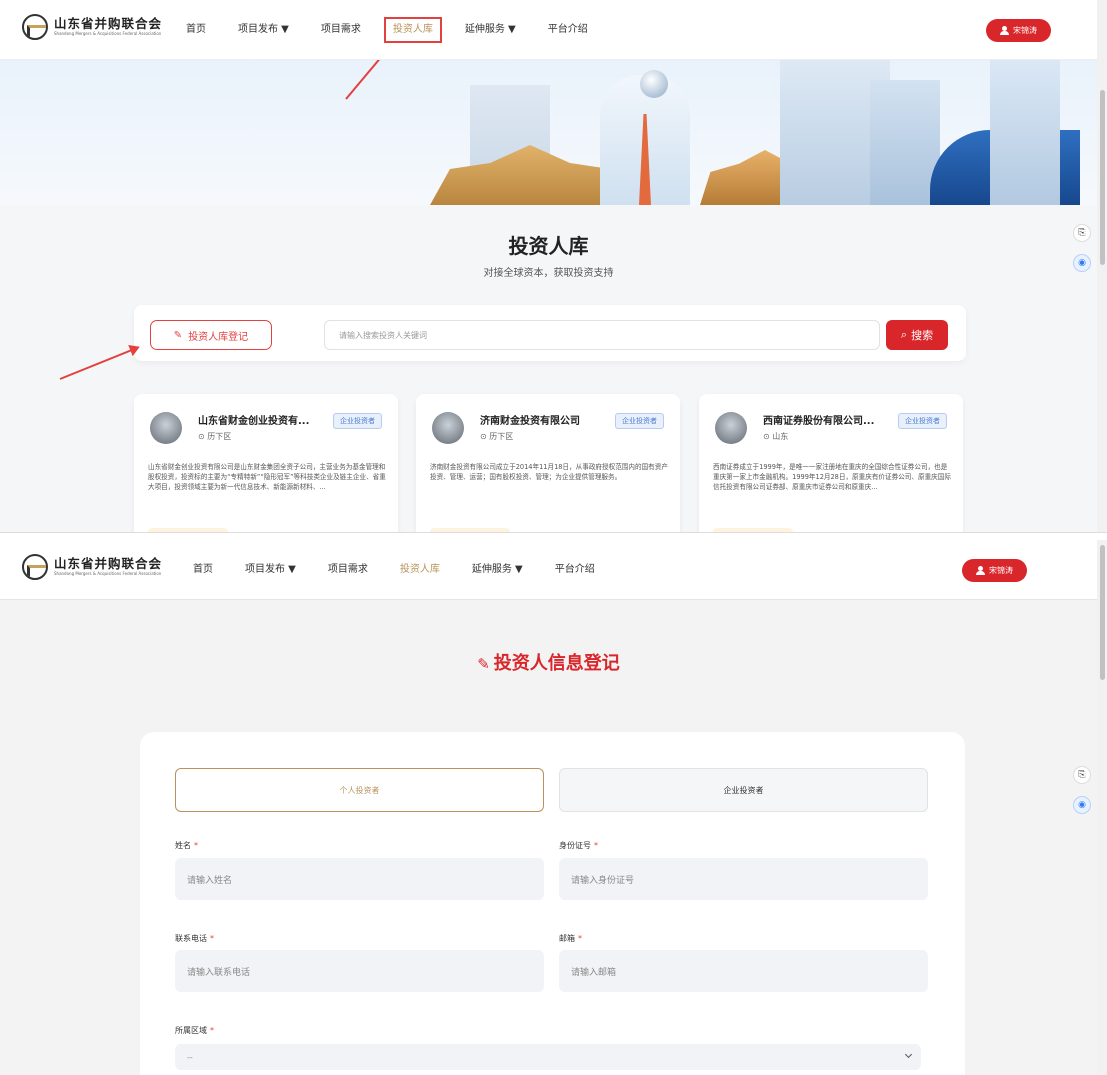 Image resolution: width=1107 pixels, height=1075 pixels. I want to click on region-label: 所属区域 *, so click(194, 1030).